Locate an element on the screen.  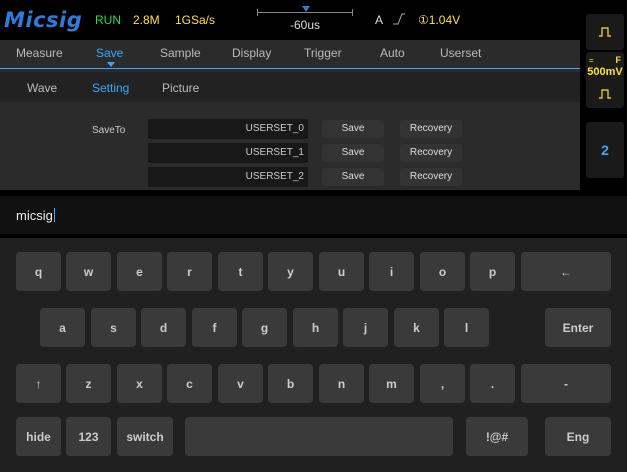
save-button-2: Save is located at coordinates (353, 177).